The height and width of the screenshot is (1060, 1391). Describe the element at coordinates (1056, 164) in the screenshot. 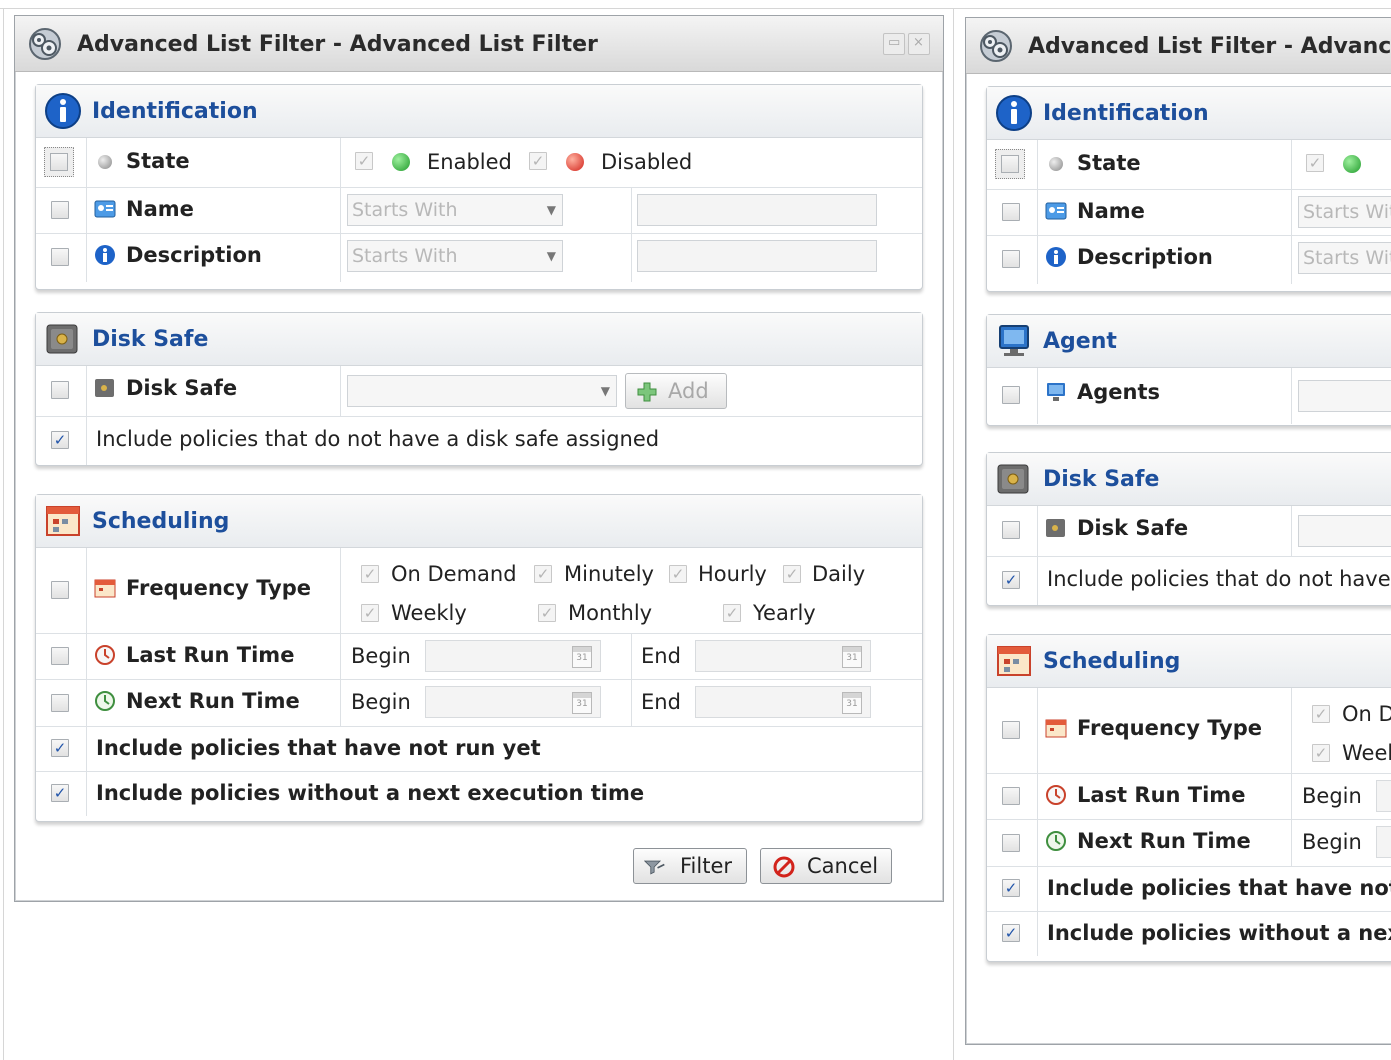

I see `state-icon` at that location.